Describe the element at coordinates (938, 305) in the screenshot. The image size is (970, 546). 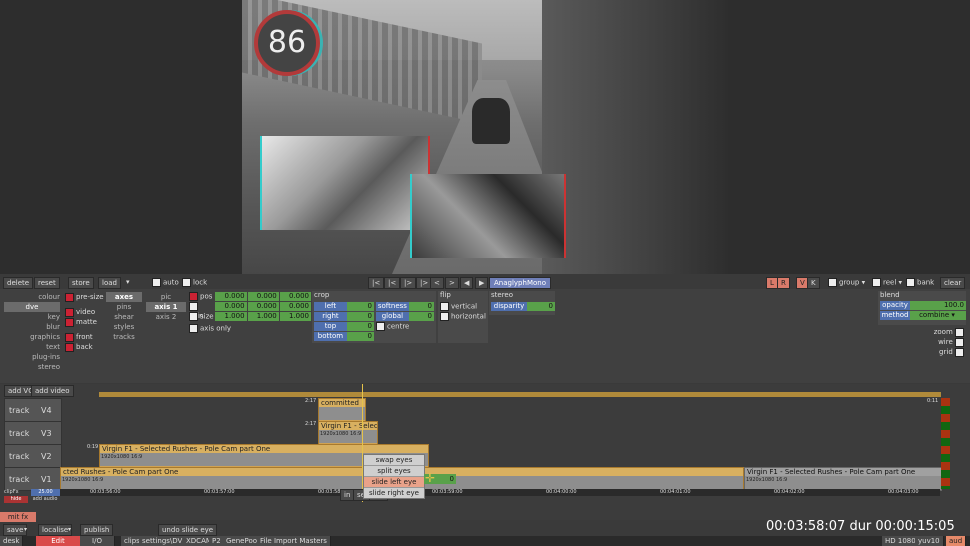
I see `opacity-value: 100.0` at that location.